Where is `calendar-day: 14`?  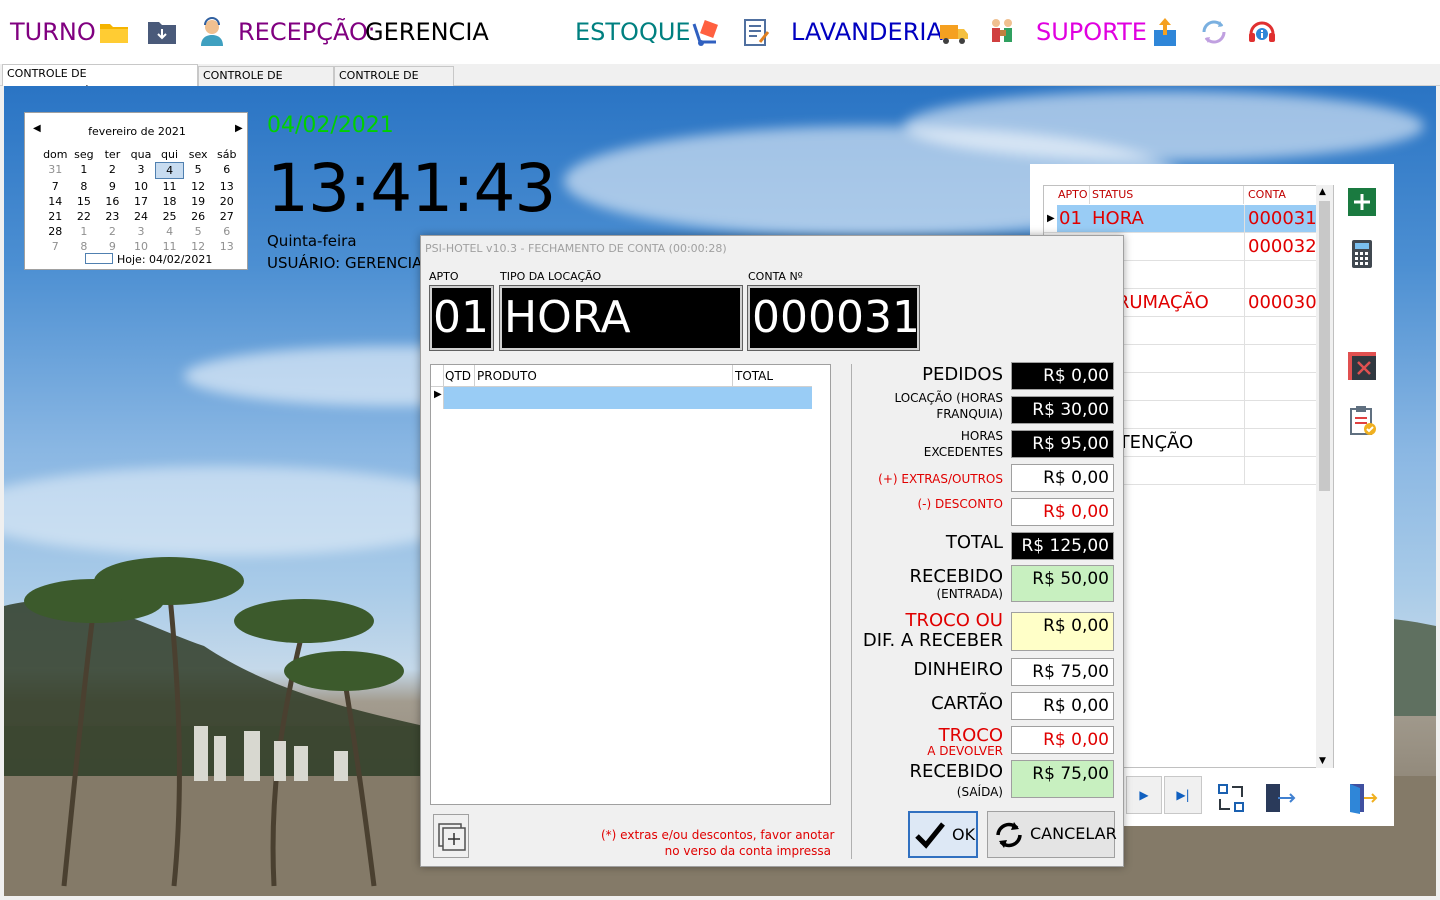
calendar-day: 14 is located at coordinates (55, 201).